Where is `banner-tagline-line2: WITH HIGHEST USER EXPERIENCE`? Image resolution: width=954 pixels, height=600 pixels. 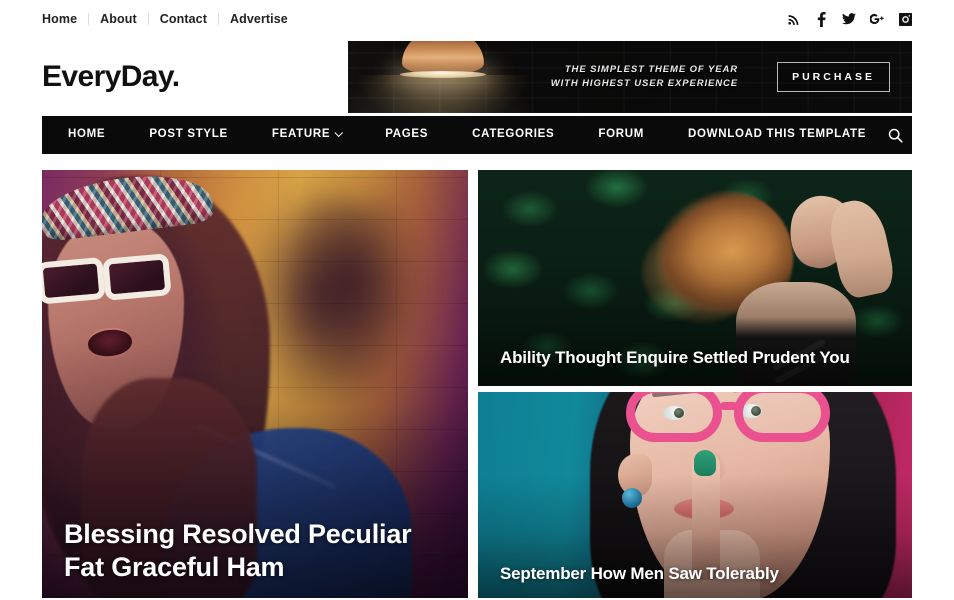 banner-tagline-line2: WITH HIGHEST USER EXPERIENCE is located at coordinates (644, 83).